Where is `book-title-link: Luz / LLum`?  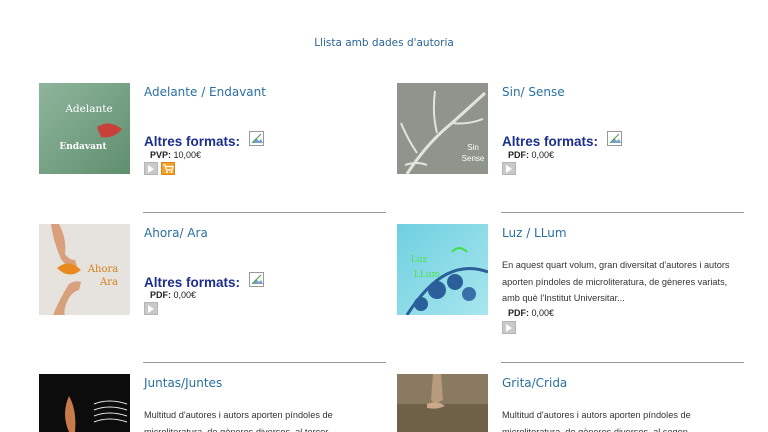
book-title-link: Luz / LLum is located at coordinates (534, 233).